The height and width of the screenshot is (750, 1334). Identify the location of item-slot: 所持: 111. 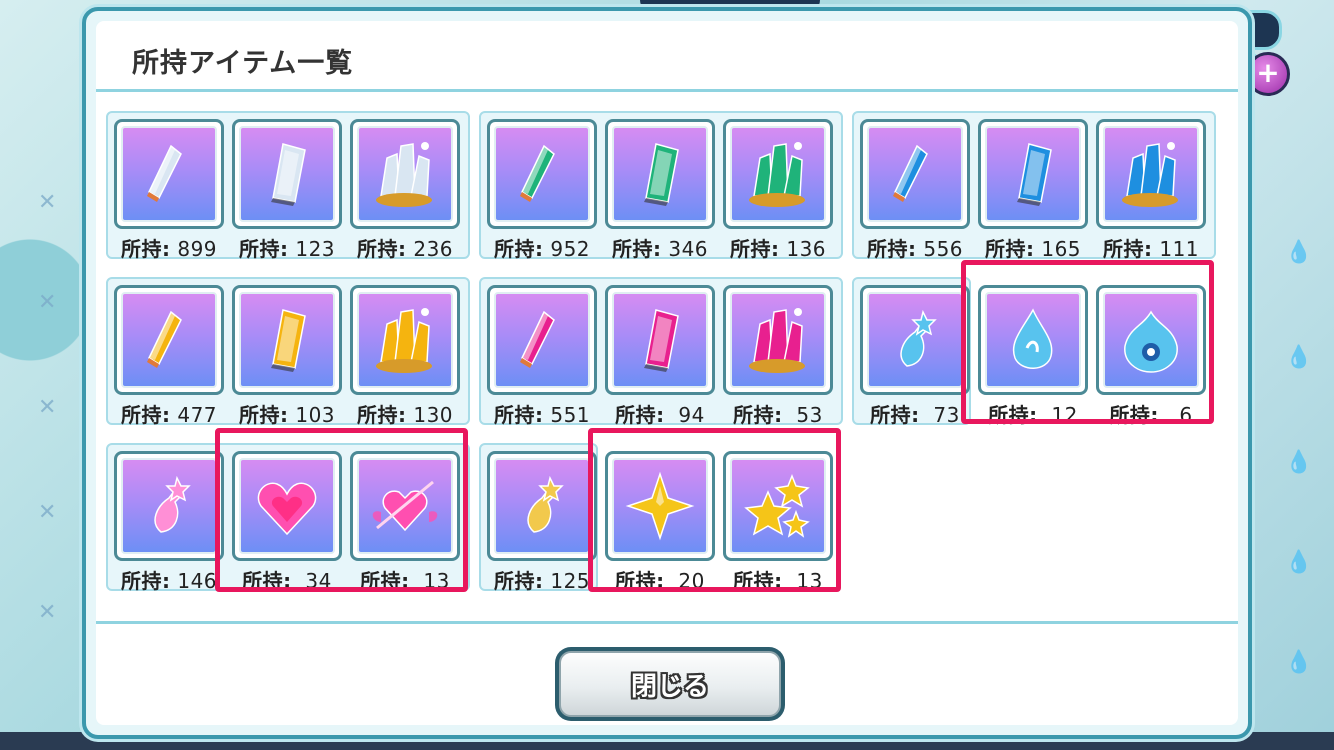
(1151, 190).